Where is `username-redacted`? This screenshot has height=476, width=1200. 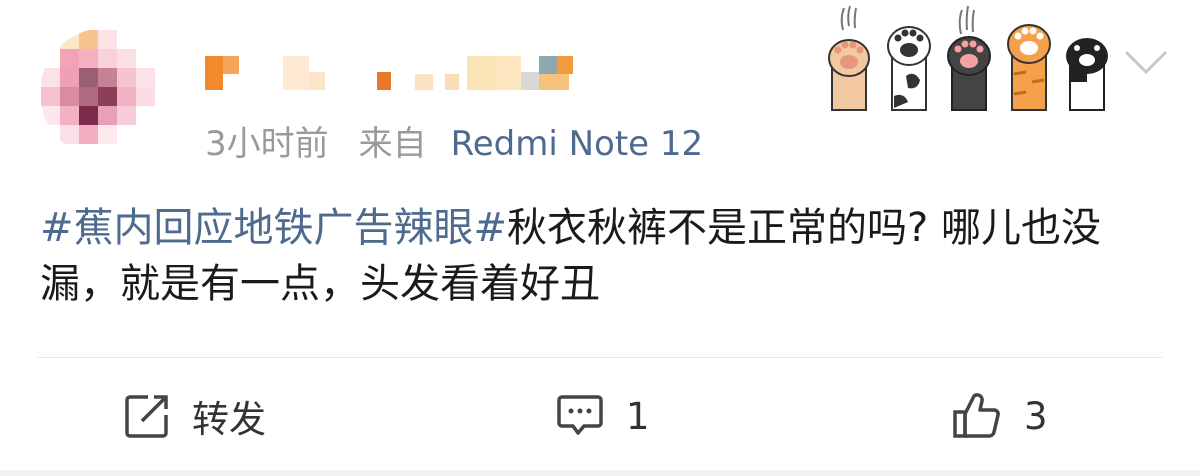 username-redacted is located at coordinates (395, 73).